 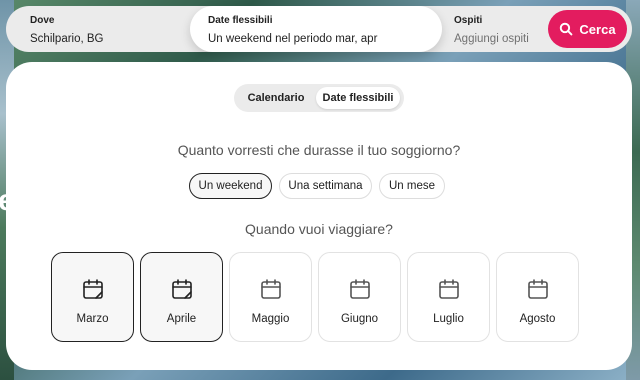 What do you see at coordinates (230, 186) in the screenshot?
I see `duration-option-weekend: Un weekend` at bounding box center [230, 186].